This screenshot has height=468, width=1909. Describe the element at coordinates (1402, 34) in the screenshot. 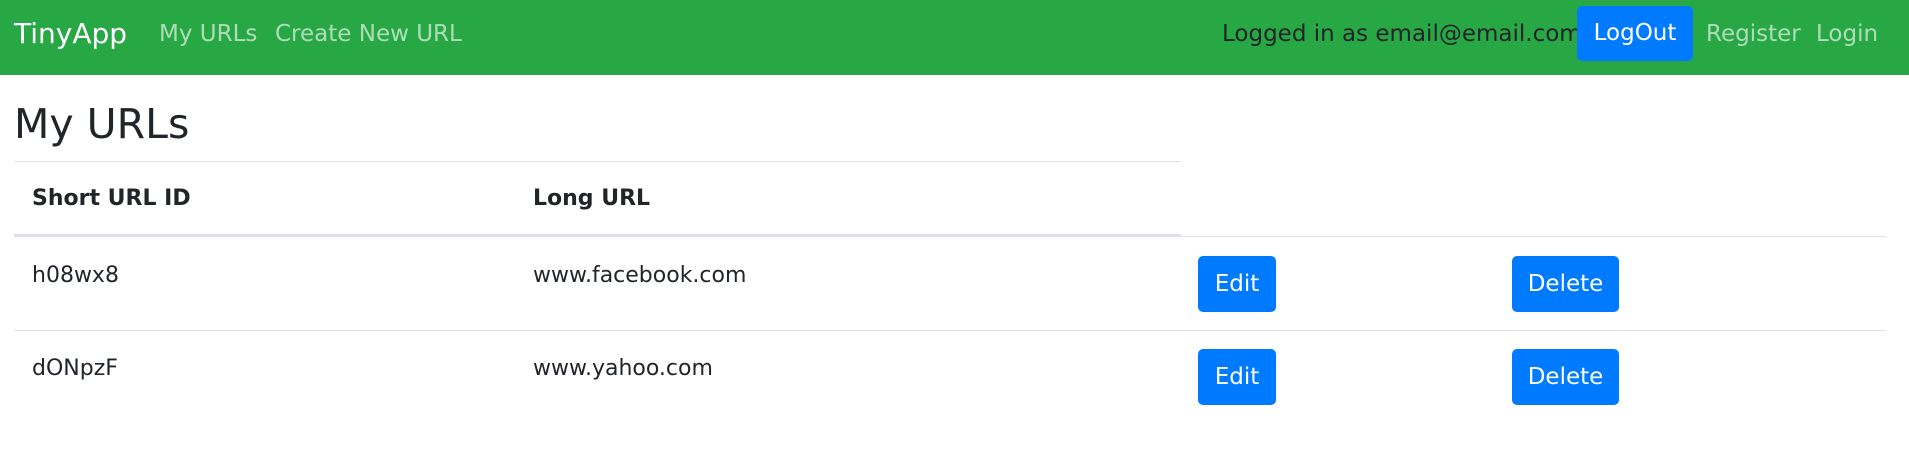

I see `logged-in-status: Logged in as email@email.com` at that location.